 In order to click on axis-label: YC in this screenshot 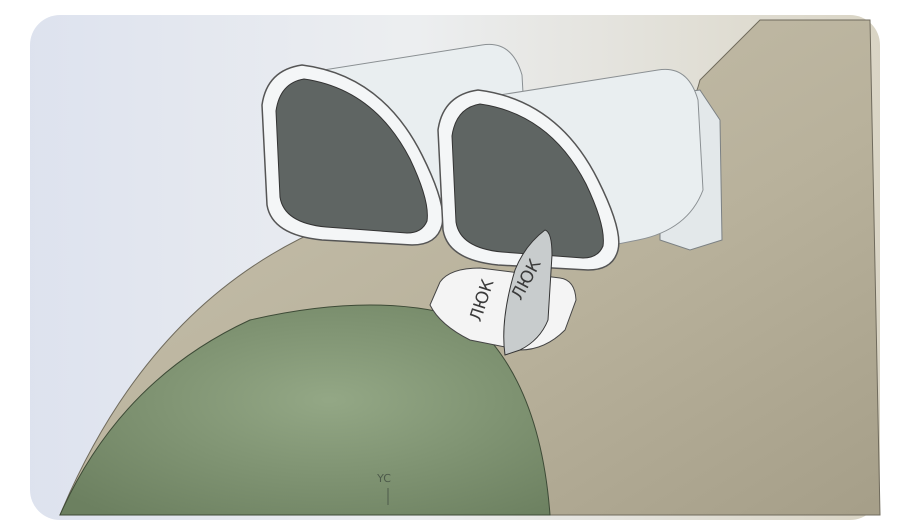, I will do `click(384, 478)`.